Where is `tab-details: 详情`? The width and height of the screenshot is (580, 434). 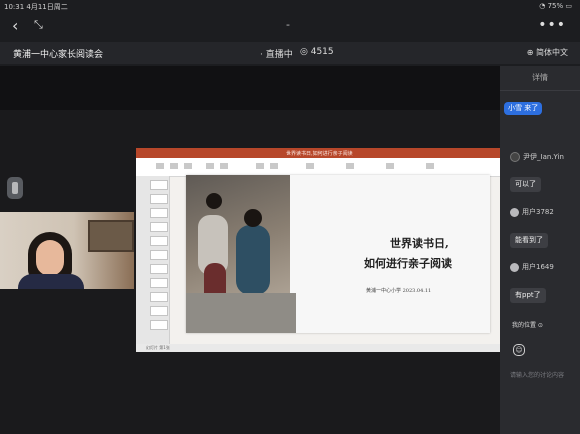 tab-details: 详情 is located at coordinates (540, 77).